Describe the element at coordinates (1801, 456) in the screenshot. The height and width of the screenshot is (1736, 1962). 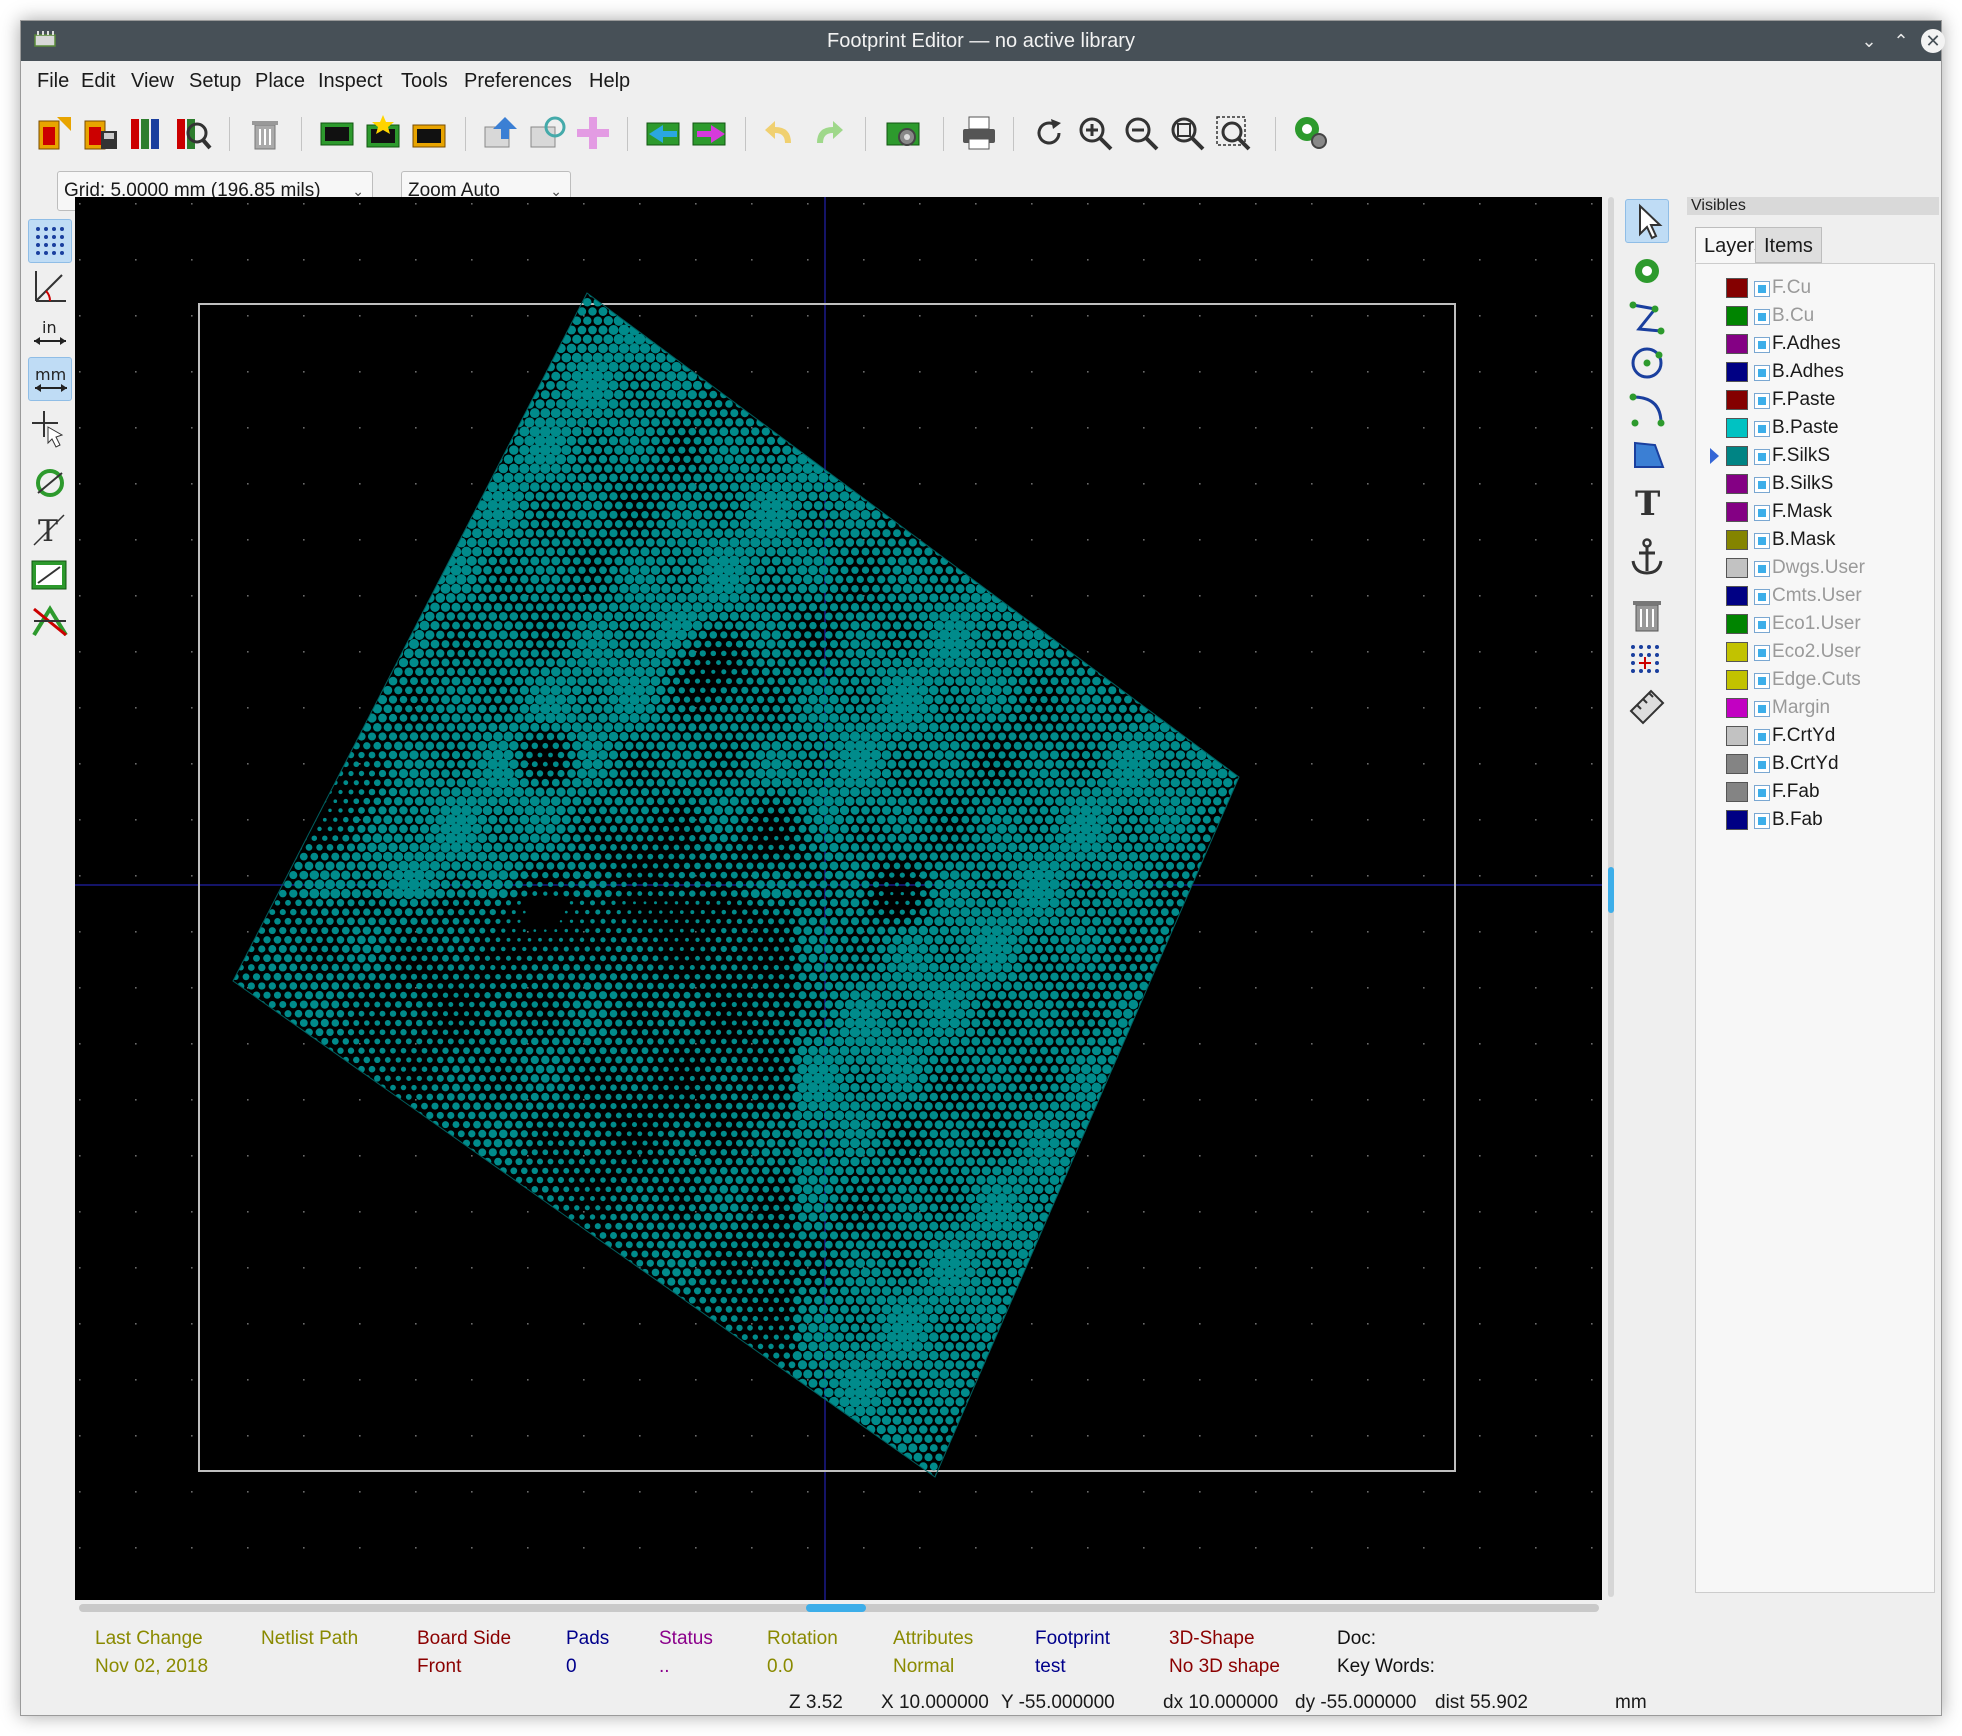
I see `layer-name: F.SilkS` at that location.